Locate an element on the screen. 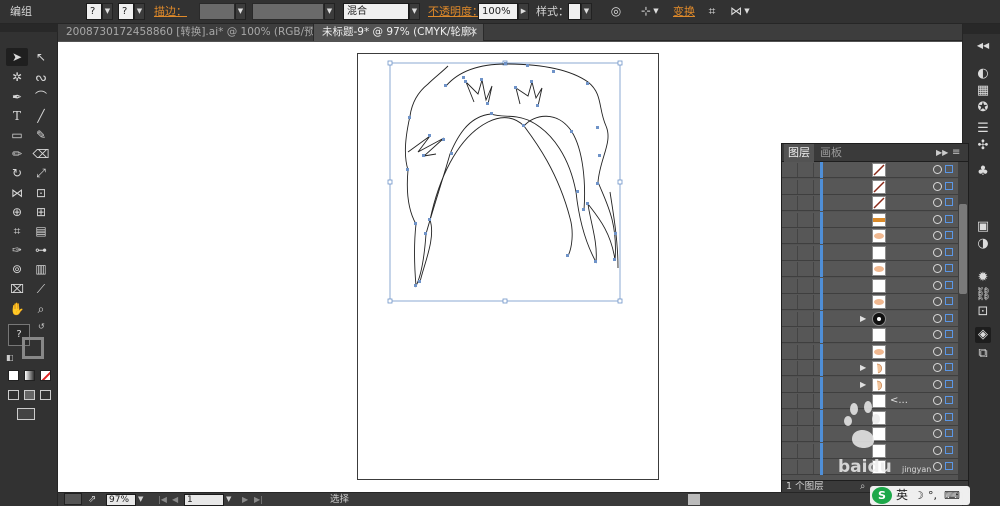 Image resolution: width=1000 pixels, height=506 pixels. eraser-tool-icon: ⌫ is located at coordinates (41, 154).